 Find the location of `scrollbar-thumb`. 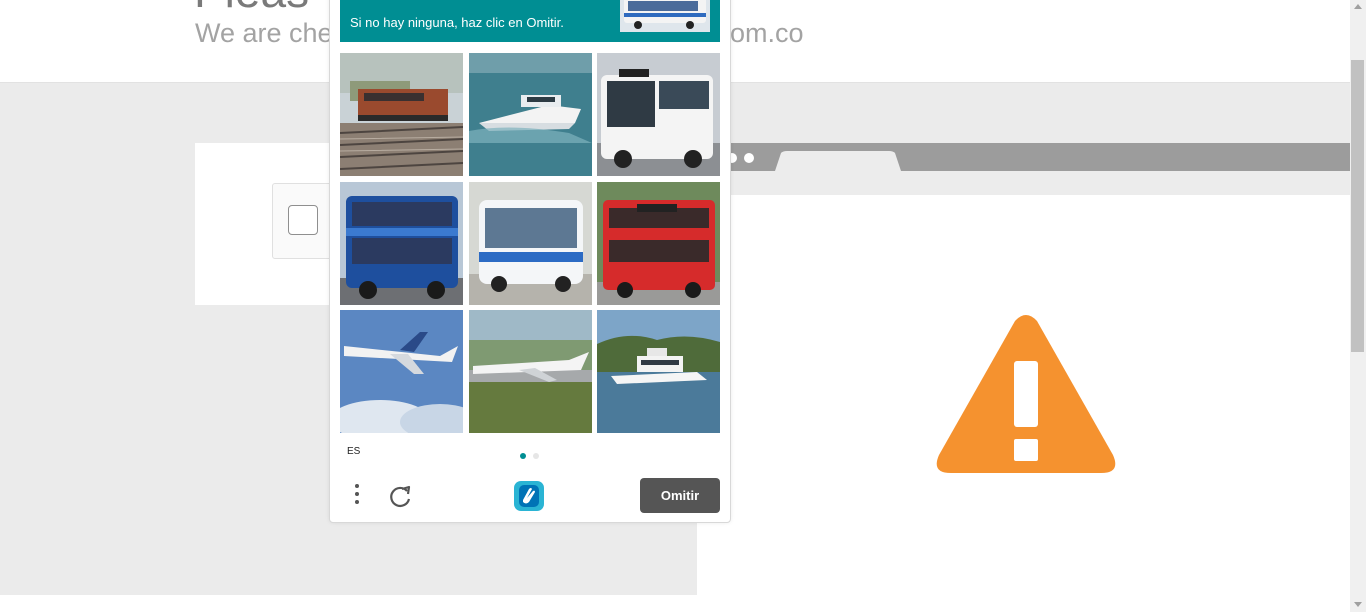

scrollbar-thumb is located at coordinates (1357, 206).